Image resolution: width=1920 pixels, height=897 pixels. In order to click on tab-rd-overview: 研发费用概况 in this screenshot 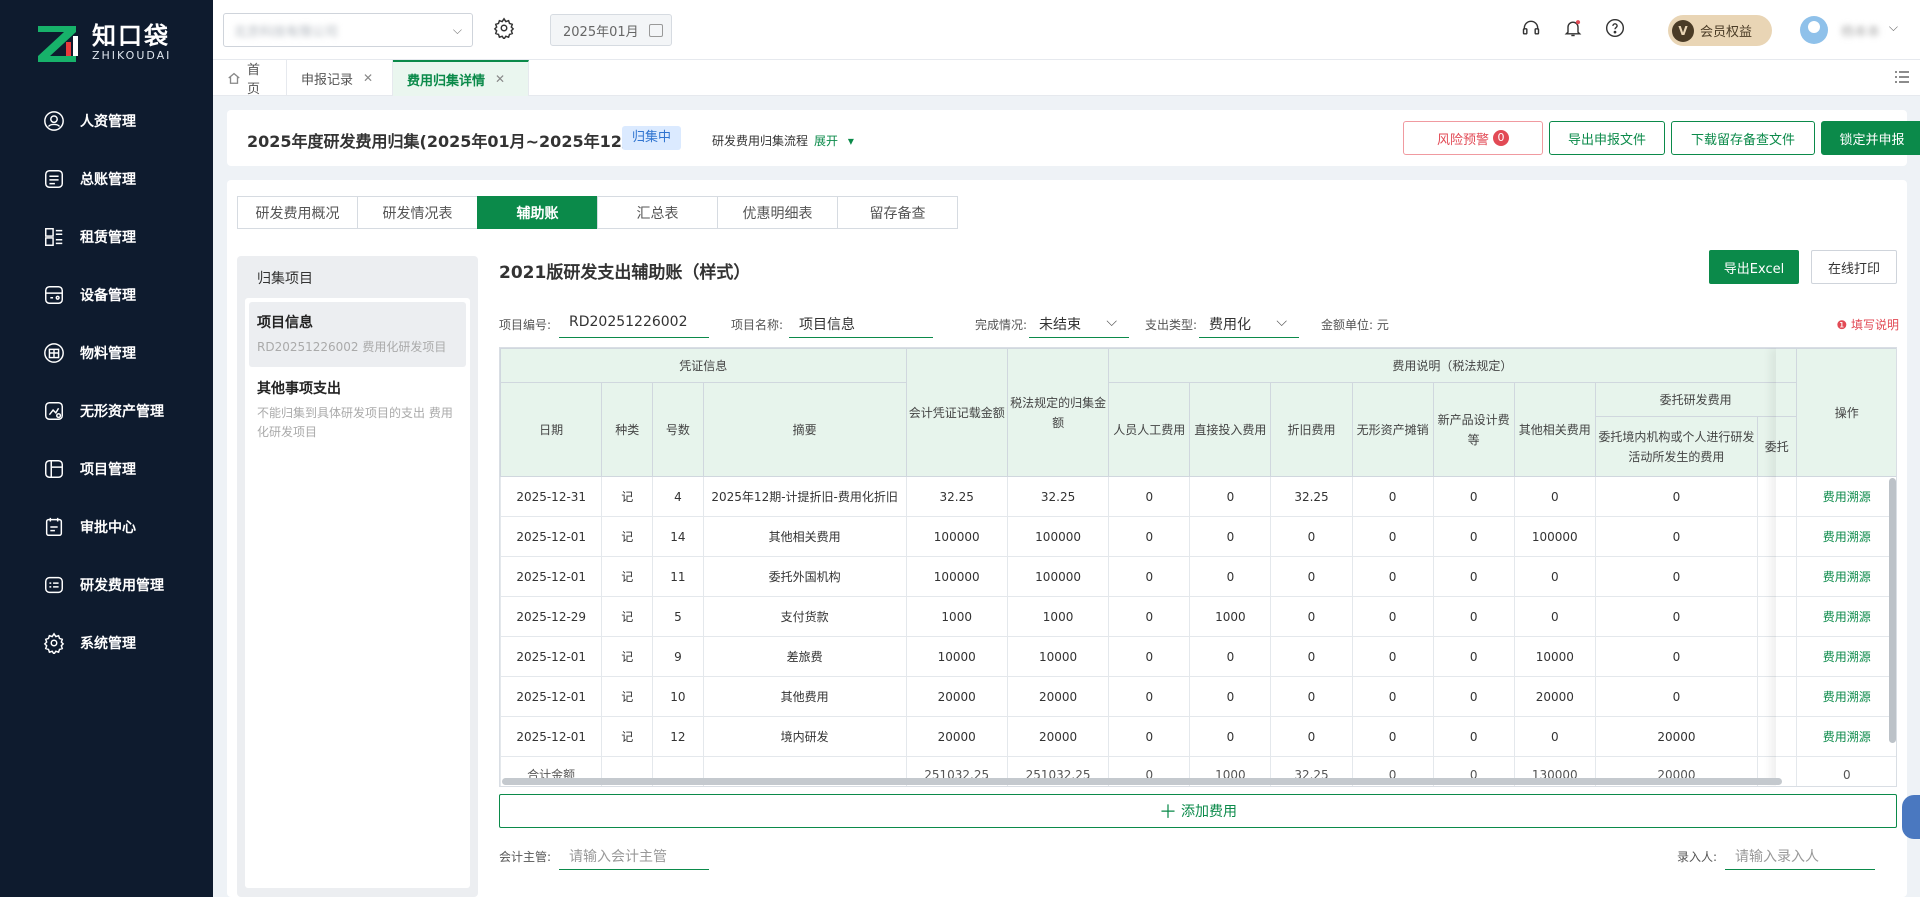, I will do `click(297, 212)`.